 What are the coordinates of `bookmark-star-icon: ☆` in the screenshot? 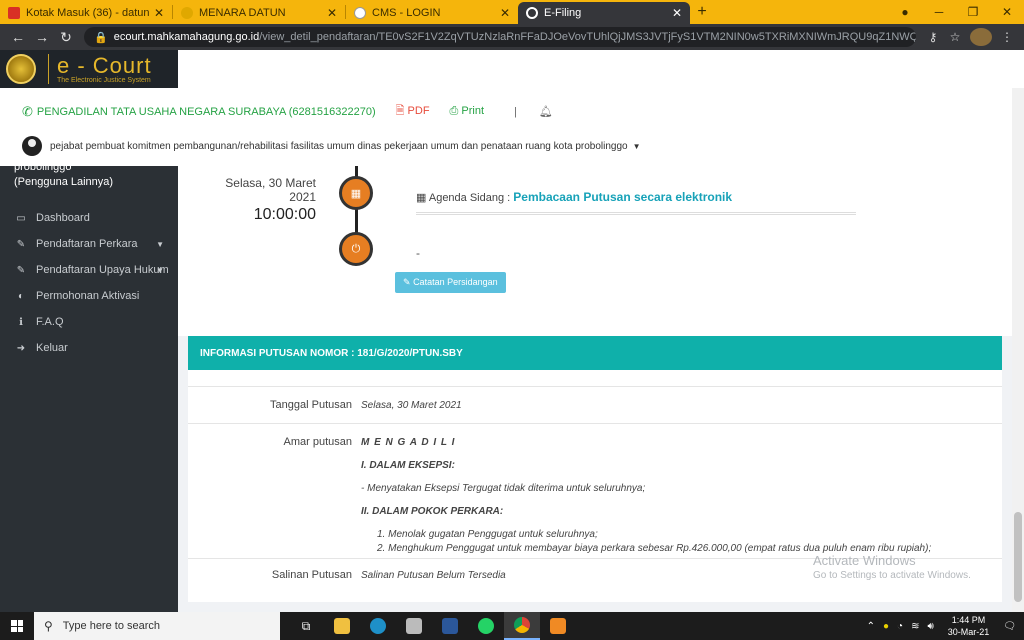 It's located at (955, 37).